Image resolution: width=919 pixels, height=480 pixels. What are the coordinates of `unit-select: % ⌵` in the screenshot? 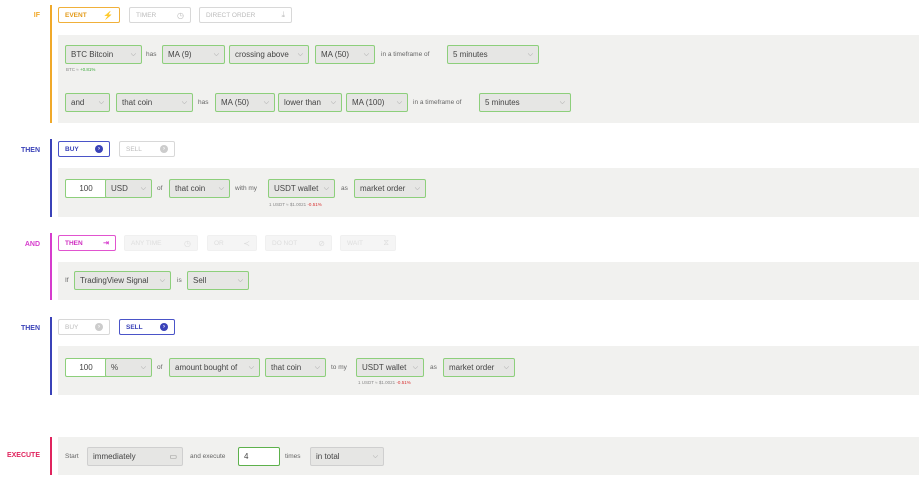 It's located at (128, 367).